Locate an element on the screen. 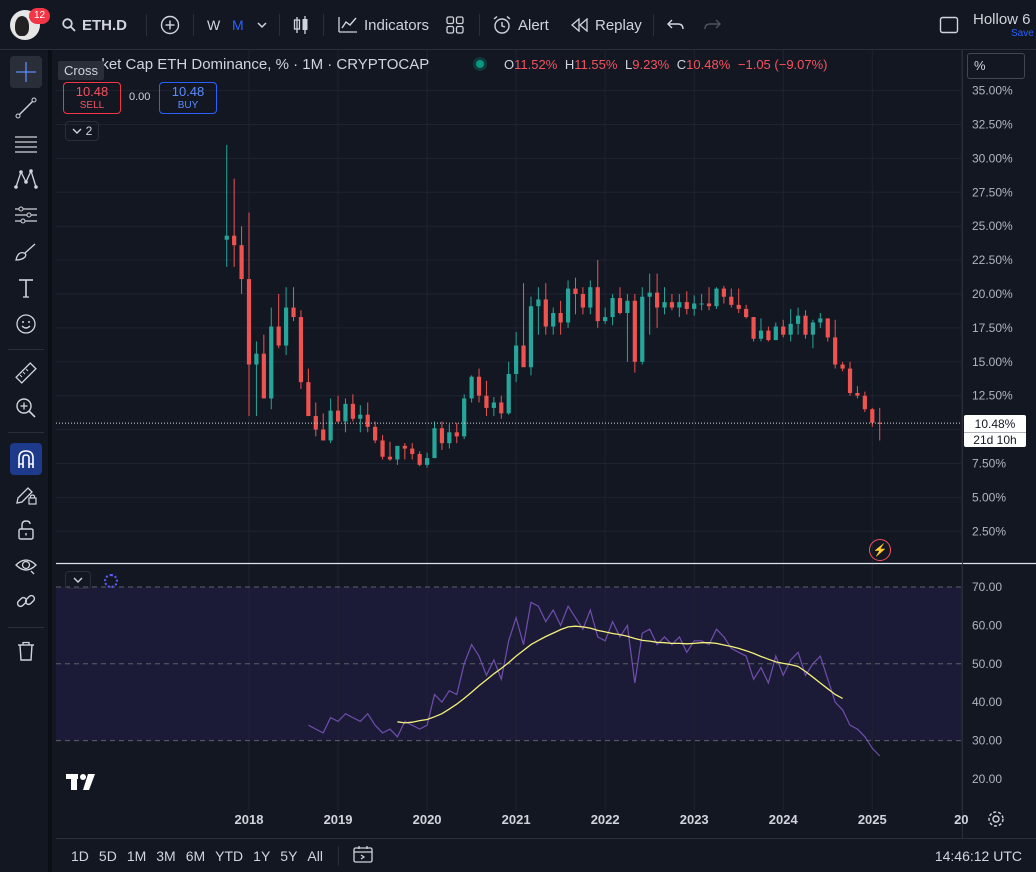 This screenshot has width=1036, height=872. range-5d-button: 5D is located at coordinates (108, 856).